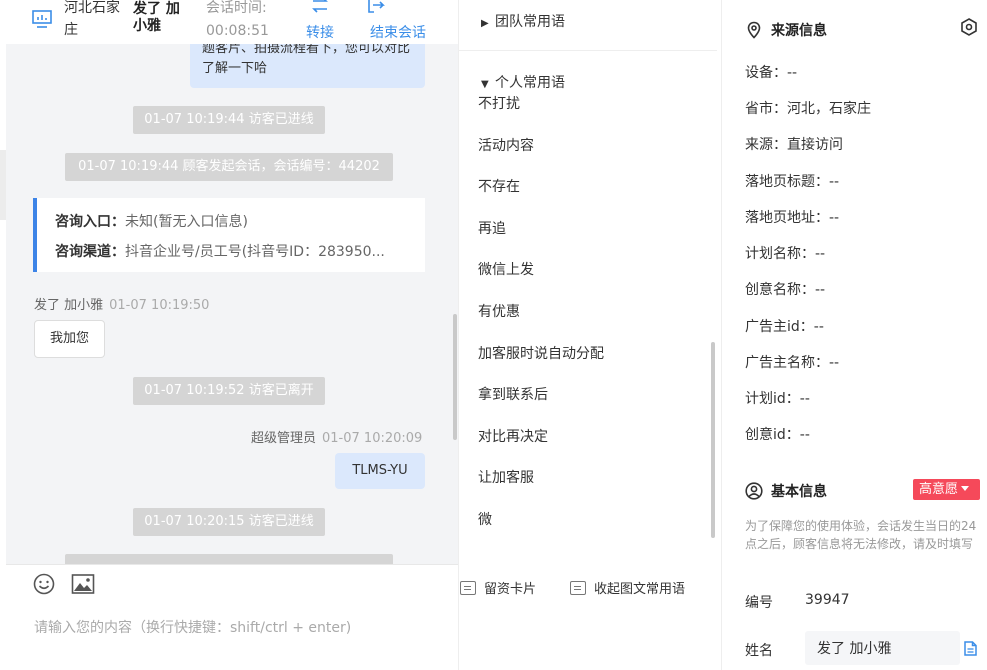  Describe the element at coordinates (397, 22) in the screenshot. I see `end-session-button: 结束会话` at that location.